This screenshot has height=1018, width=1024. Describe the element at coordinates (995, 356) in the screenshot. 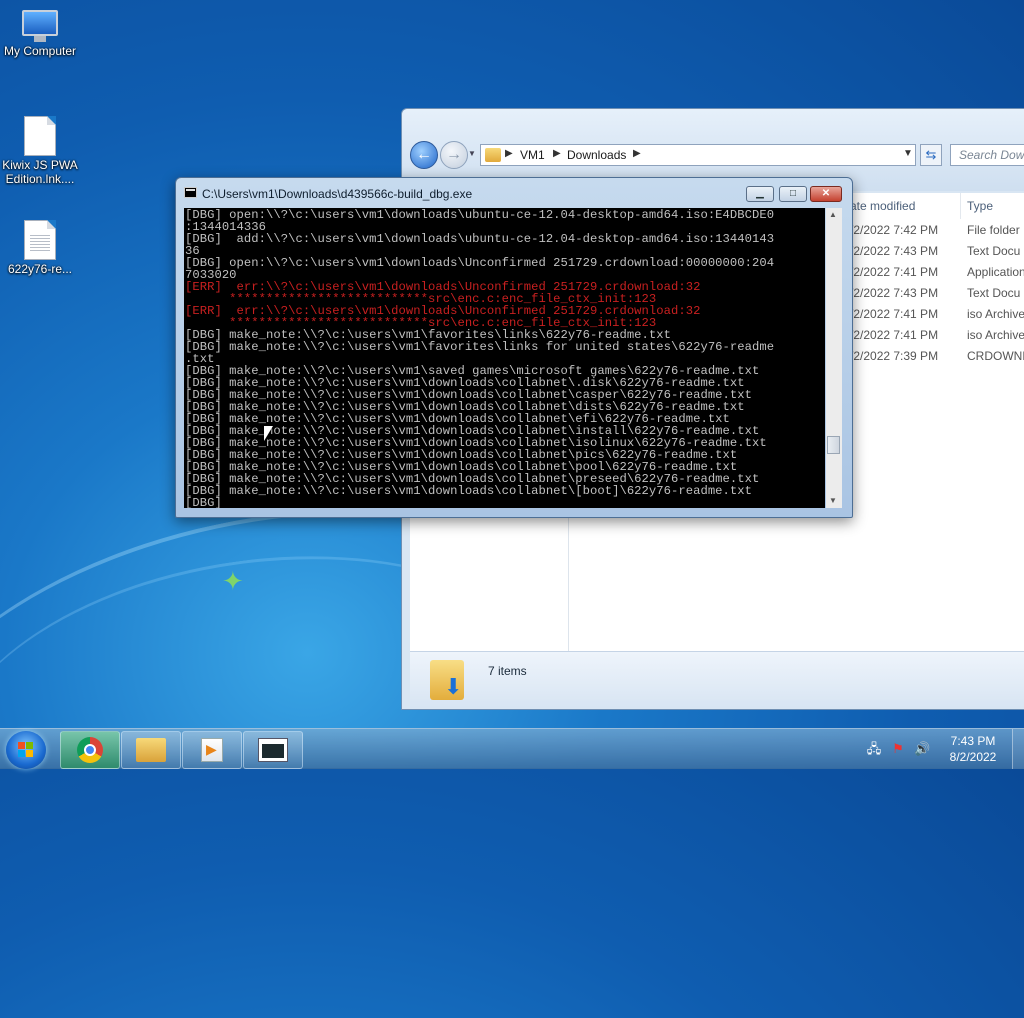

I see `file-type: CRDOWNL` at that location.